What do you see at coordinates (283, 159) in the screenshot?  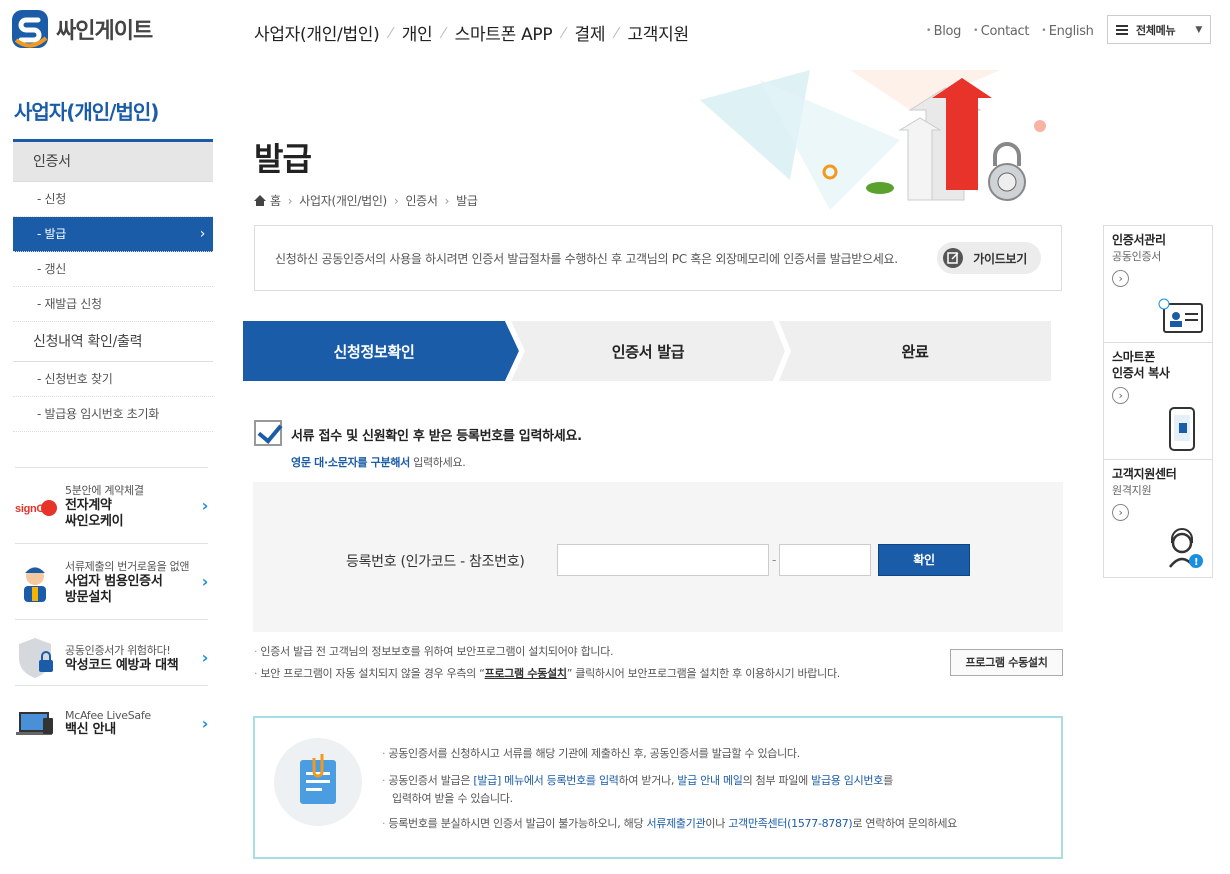 I see `page-title: 발급` at bounding box center [283, 159].